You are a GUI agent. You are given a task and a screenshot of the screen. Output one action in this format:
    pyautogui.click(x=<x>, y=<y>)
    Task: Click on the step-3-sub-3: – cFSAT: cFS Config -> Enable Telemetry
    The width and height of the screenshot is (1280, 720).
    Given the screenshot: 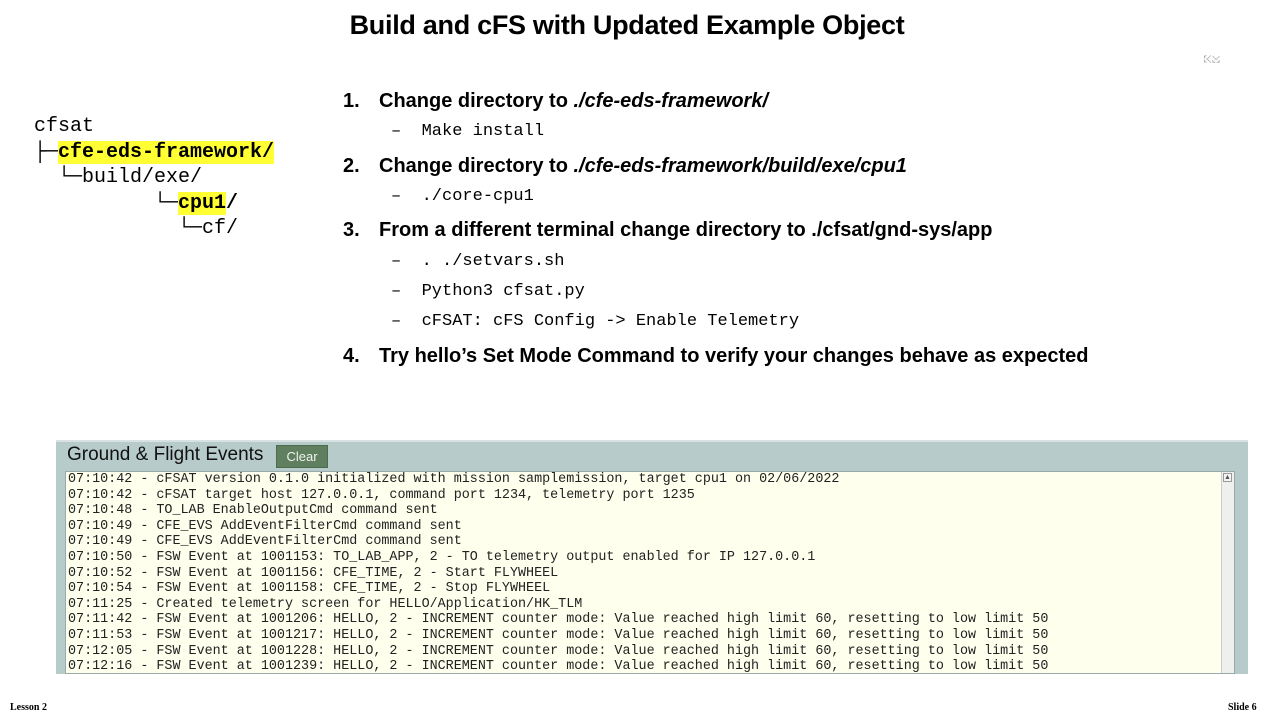 What is the action you would take?
    pyautogui.click(x=595, y=321)
    